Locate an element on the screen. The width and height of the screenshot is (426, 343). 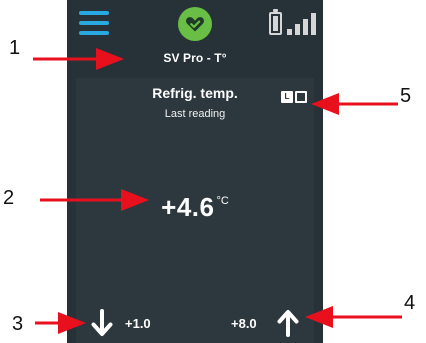
status-check-icon is located at coordinates (195, 24).